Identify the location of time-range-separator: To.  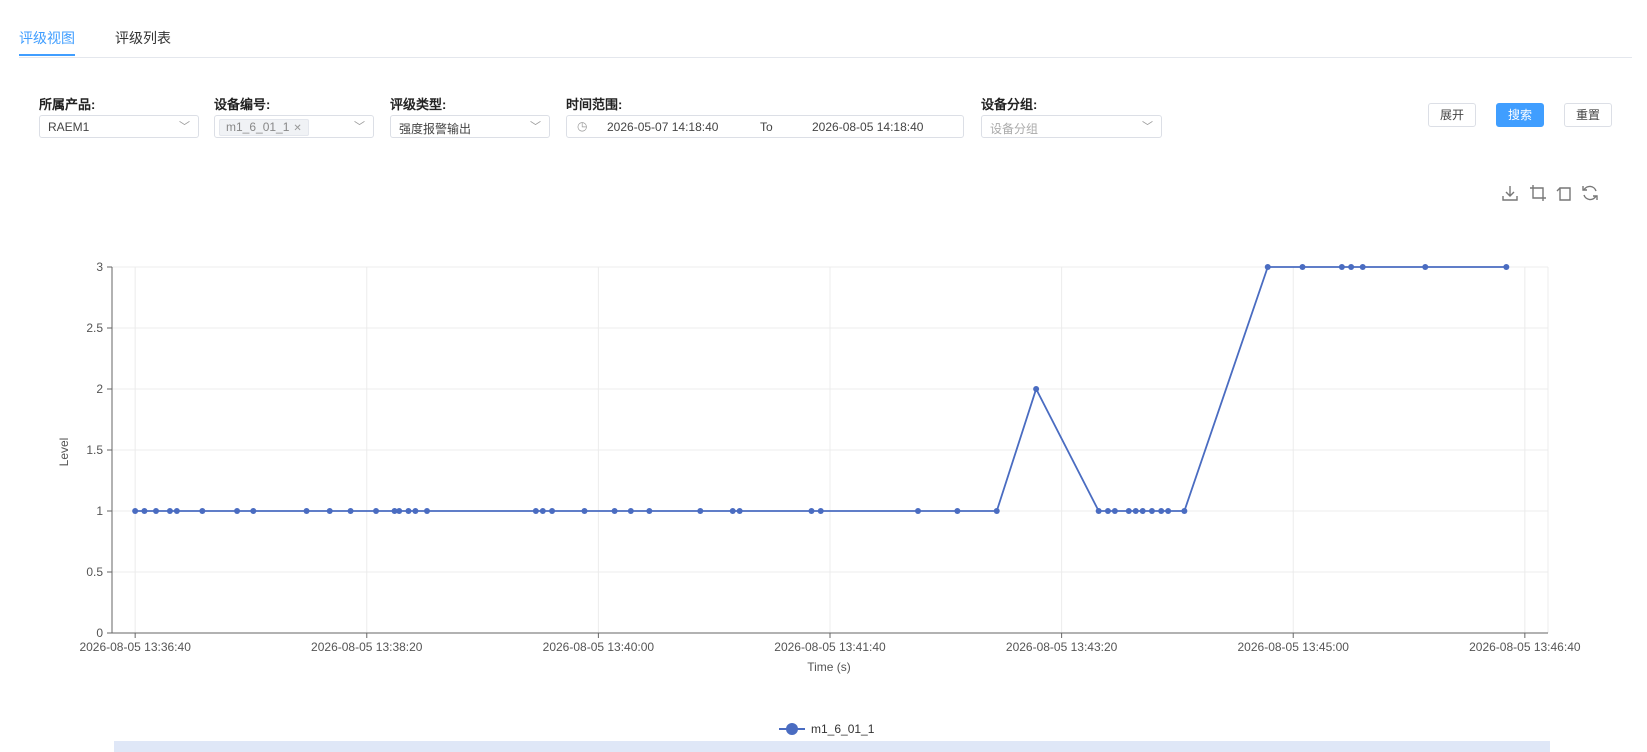
(766, 127).